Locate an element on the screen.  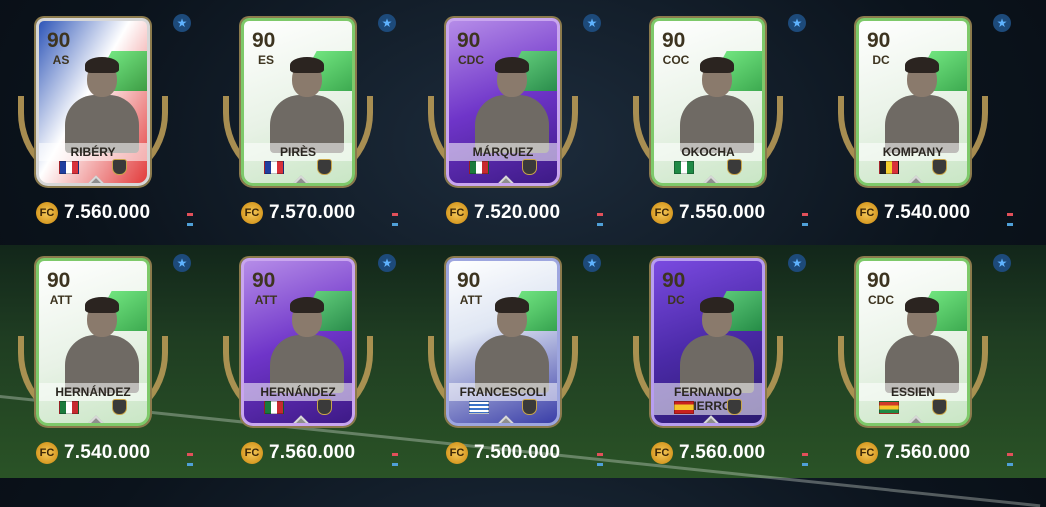
player-card: 90 COC OKOCHA is located at coordinates (708, 102).